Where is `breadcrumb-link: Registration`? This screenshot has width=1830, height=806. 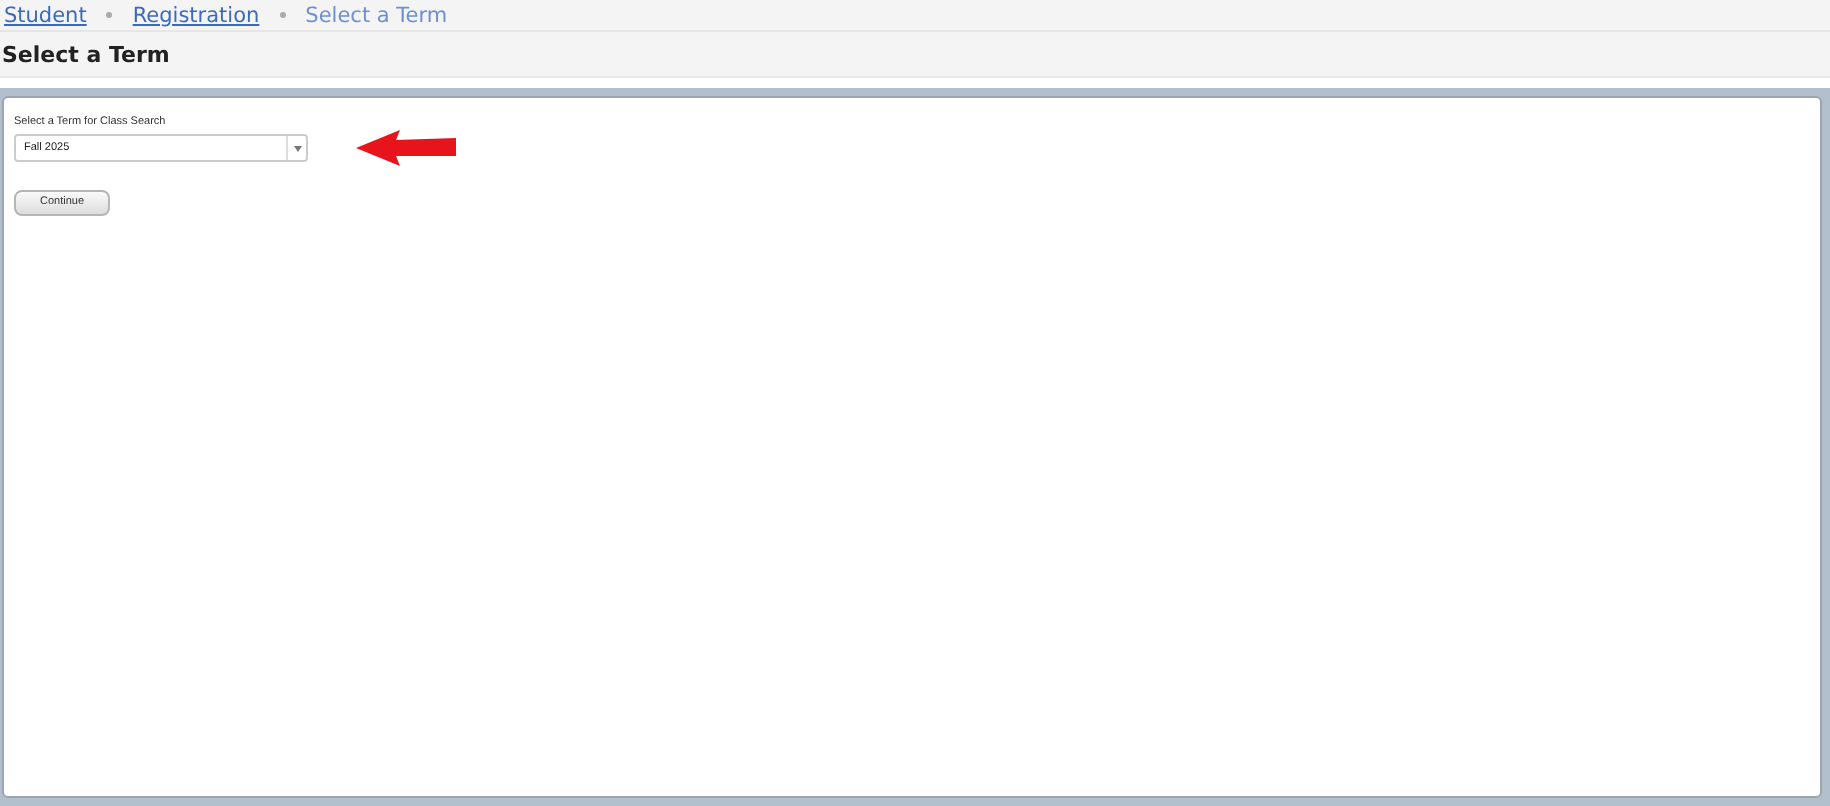 breadcrumb-link: Registration is located at coordinates (196, 15).